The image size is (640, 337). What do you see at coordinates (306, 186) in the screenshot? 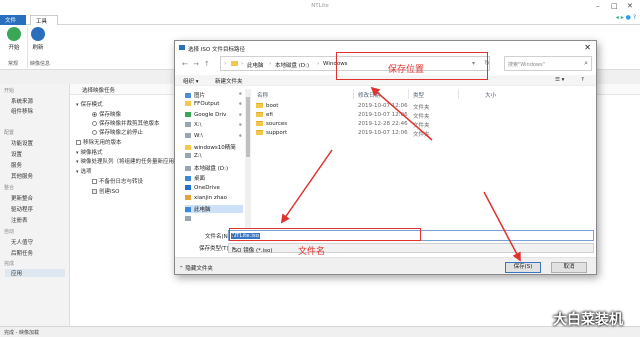
I see `arrow-to-filename` at bounding box center [306, 186].